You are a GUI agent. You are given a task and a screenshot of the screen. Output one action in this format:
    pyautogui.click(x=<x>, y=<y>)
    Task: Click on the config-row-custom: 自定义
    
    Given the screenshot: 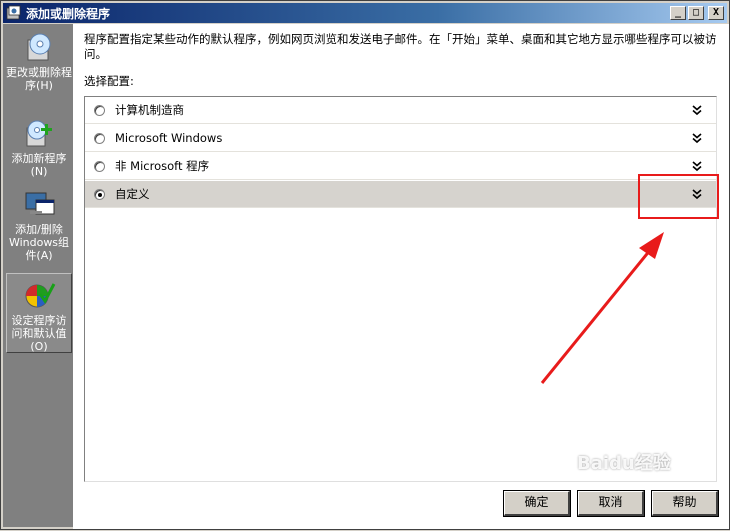 What is the action you would take?
    pyautogui.click(x=400, y=194)
    